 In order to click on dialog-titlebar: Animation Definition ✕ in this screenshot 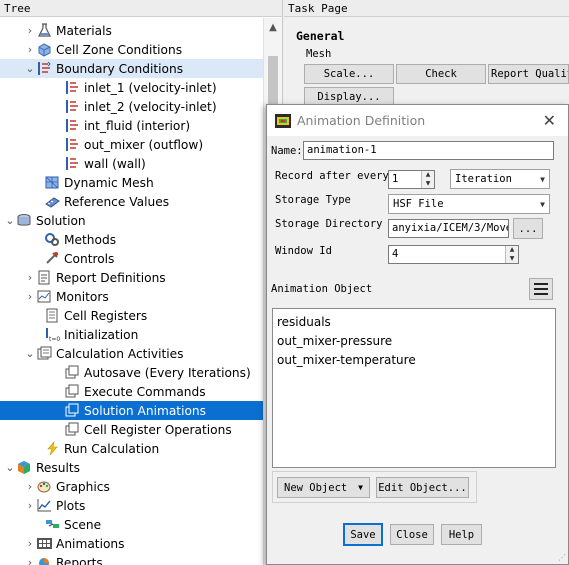, I will do `click(417, 120)`.